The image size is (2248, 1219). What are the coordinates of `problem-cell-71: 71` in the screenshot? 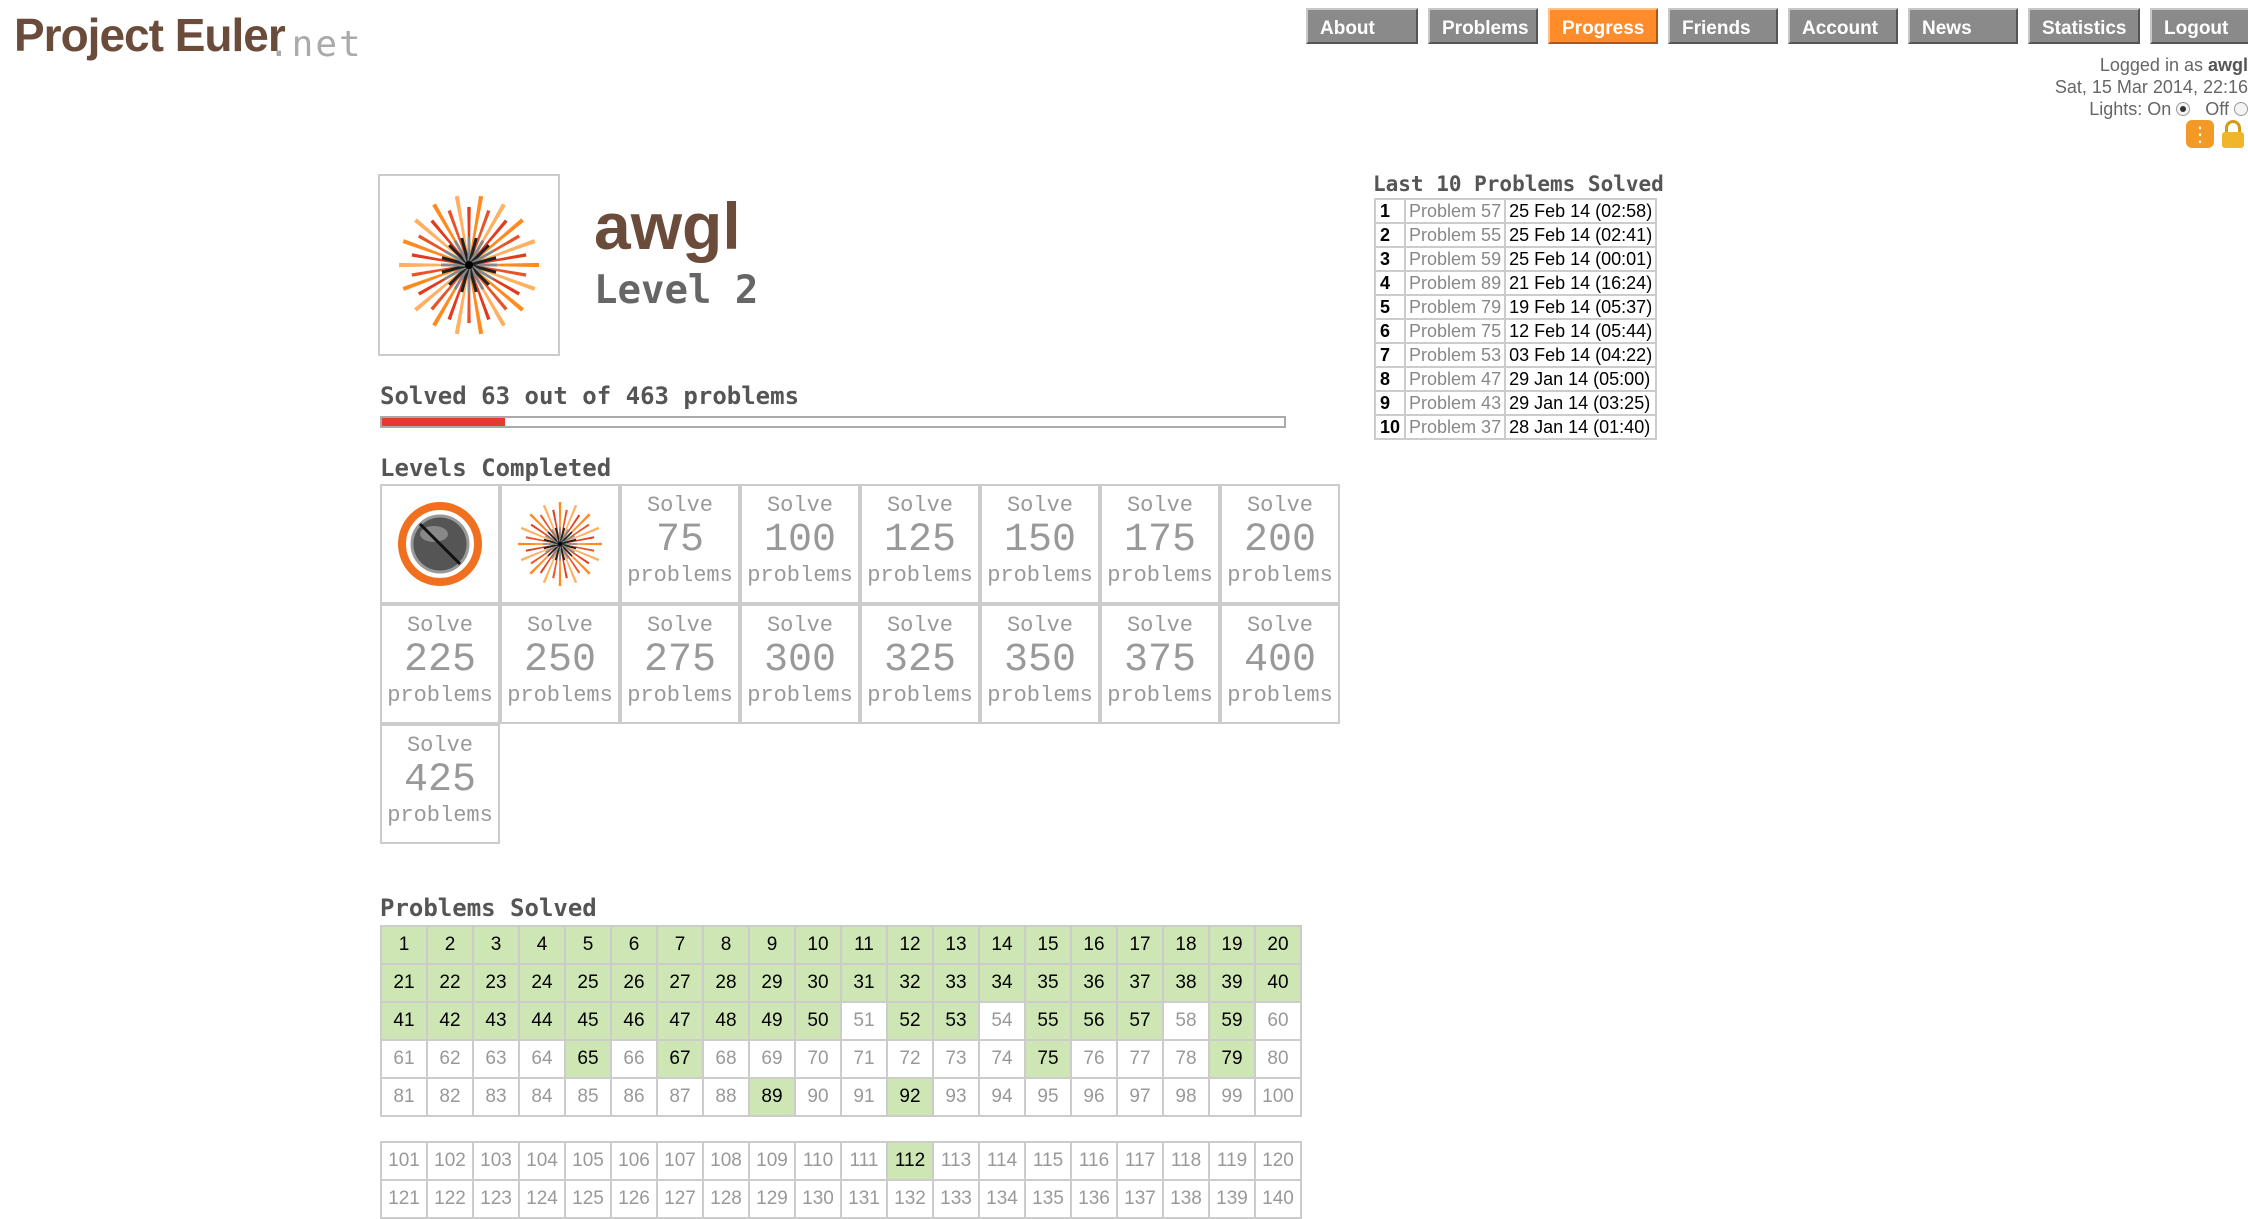 It's located at (864, 1059).